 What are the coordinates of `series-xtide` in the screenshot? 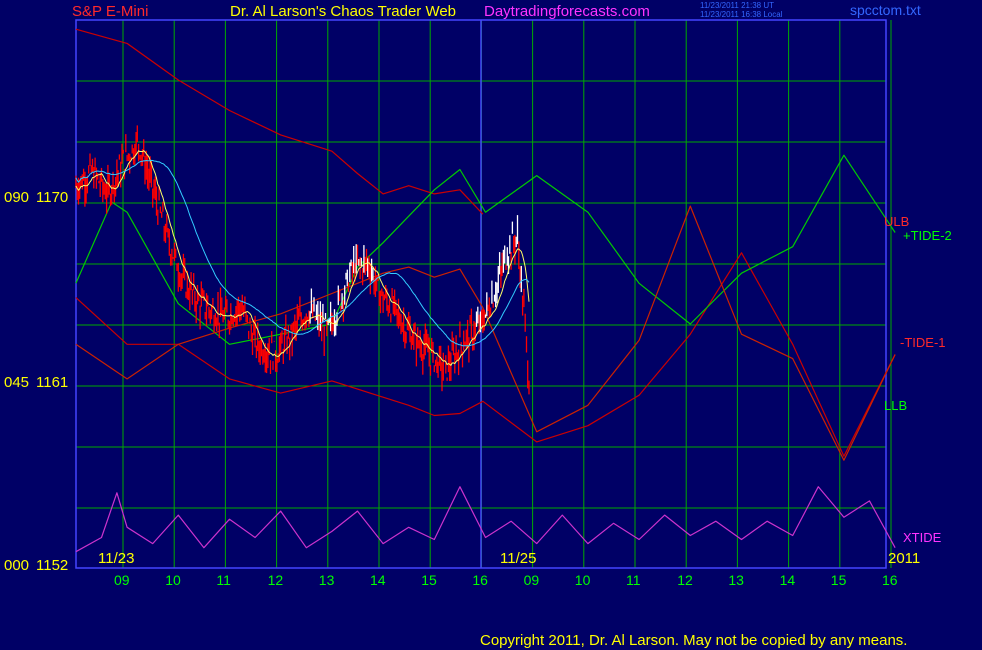 It's located at (485, 519).